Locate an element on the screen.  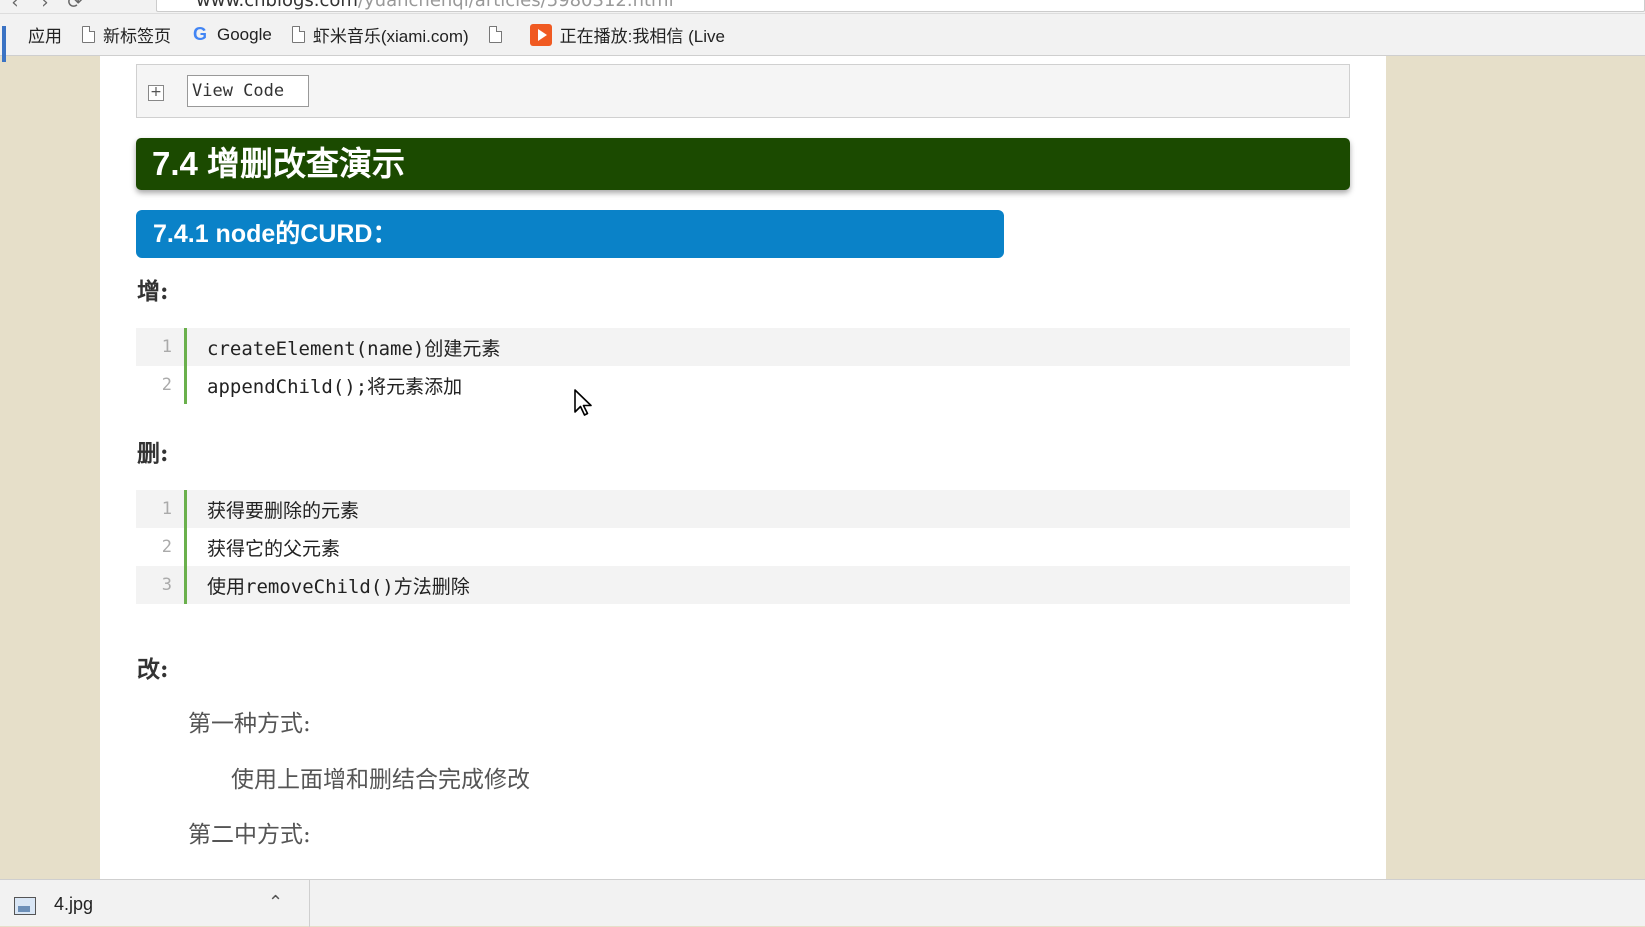
code-text: 使用removeChild()方法删除 is located at coordinates (338, 586).